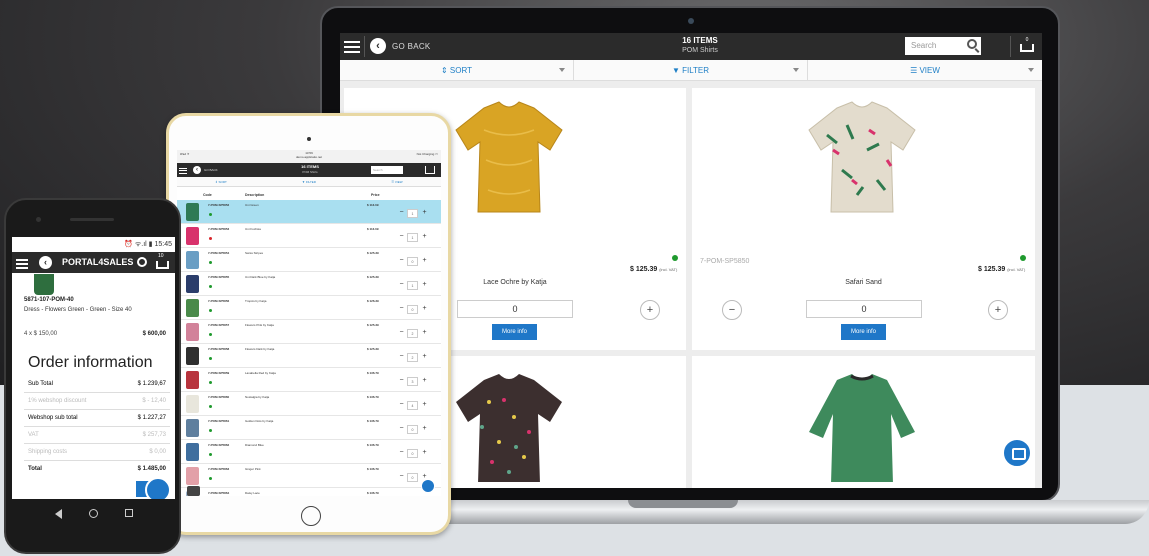 The image size is (1149, 556). I want to click on table-row: 7-POM-SP5862 Diamond Blue $ 136.79 −0 +, so click(309, 452).